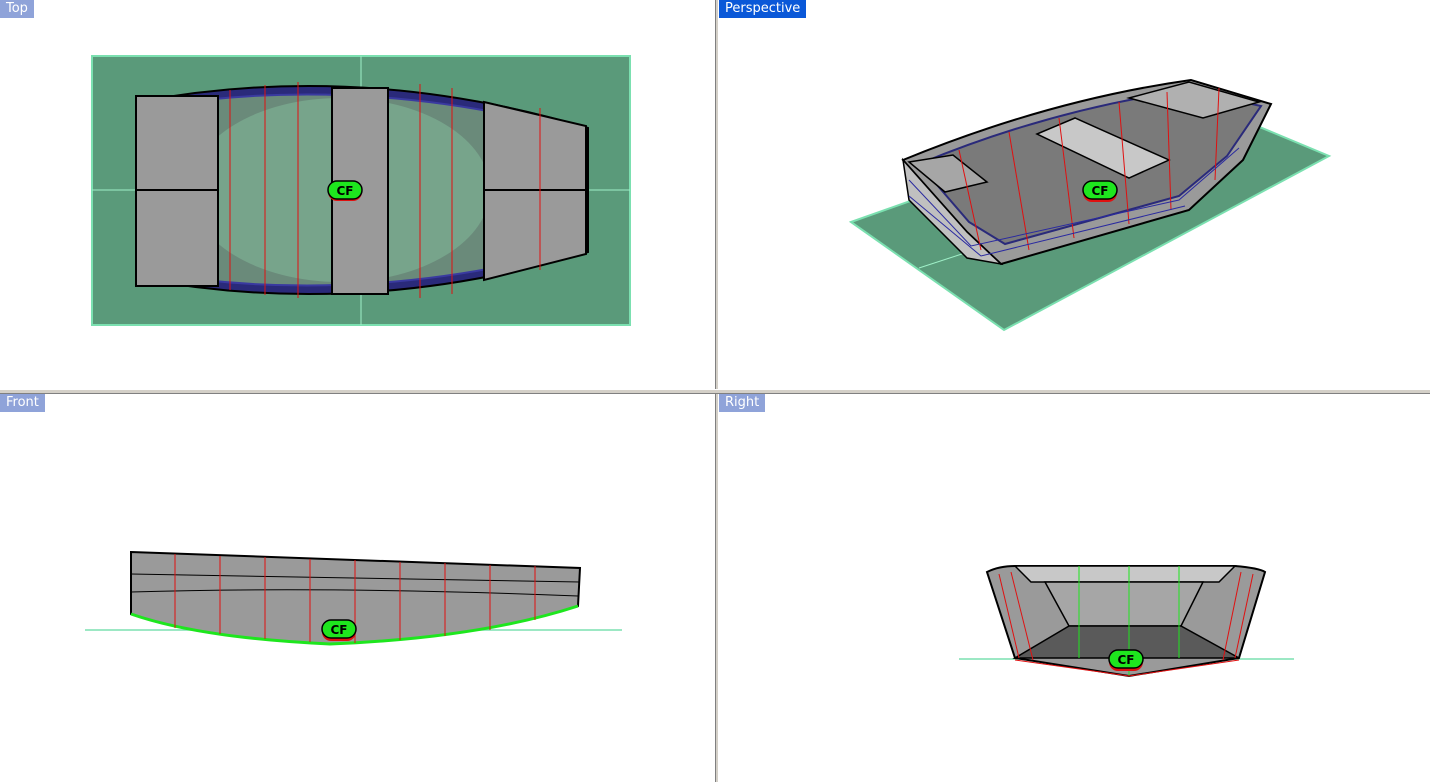  I want to click on viewport-label-right: Right, so click(742, 403).